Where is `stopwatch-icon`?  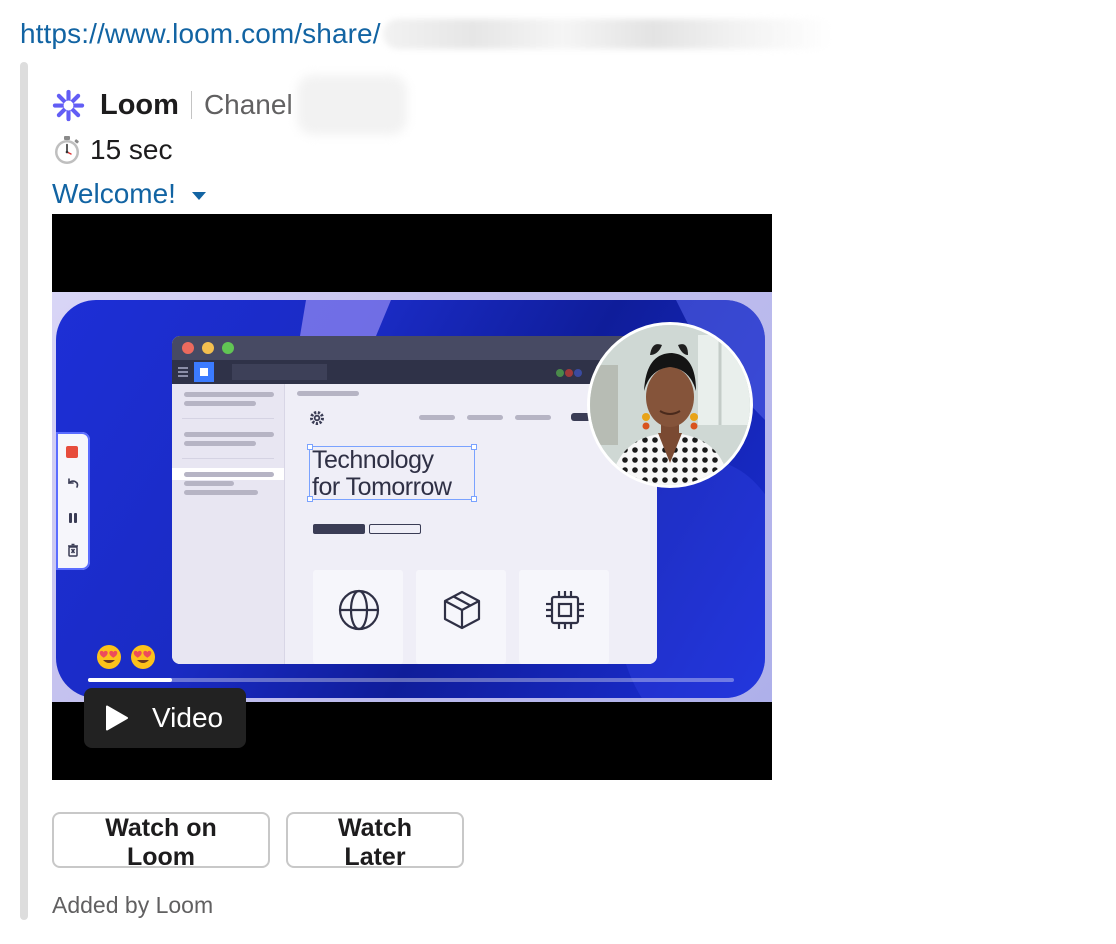
stopwatch-icon is located at coordinates (67, 150).